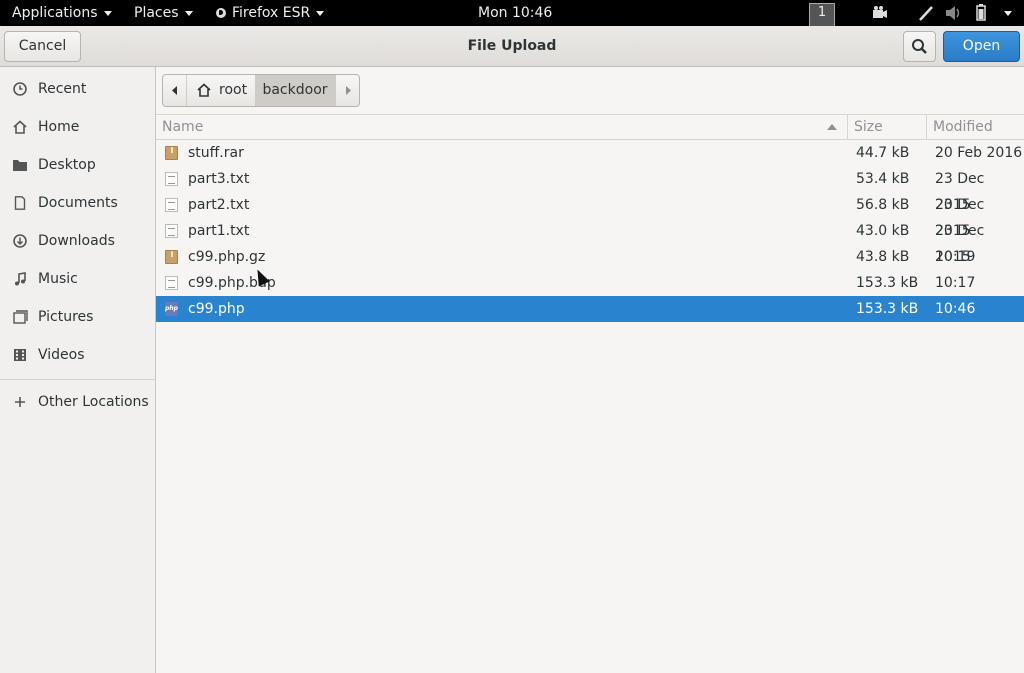  What do you see at coordinates (77, 379) in the screenshot?
I see `sidebar-separator` at bounding box center [77, 379].